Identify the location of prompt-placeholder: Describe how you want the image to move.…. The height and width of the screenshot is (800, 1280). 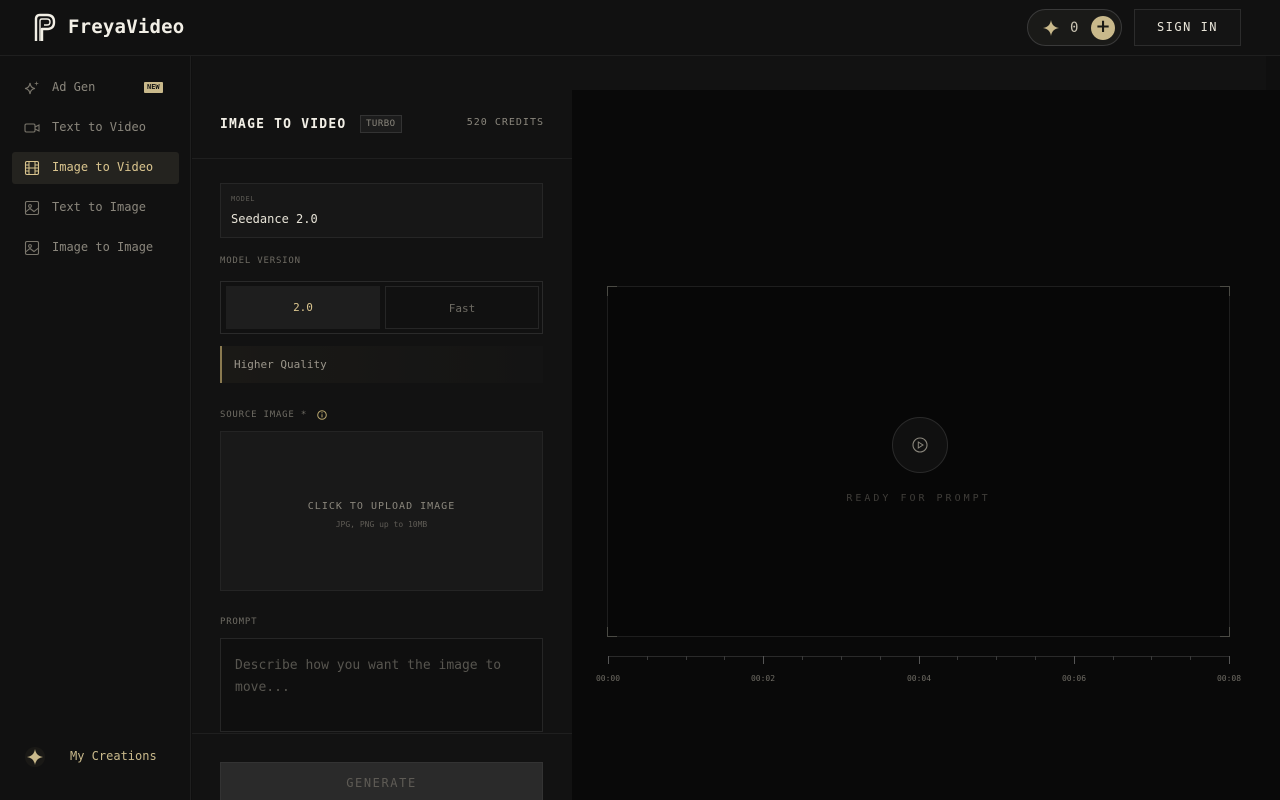
(368, 676).